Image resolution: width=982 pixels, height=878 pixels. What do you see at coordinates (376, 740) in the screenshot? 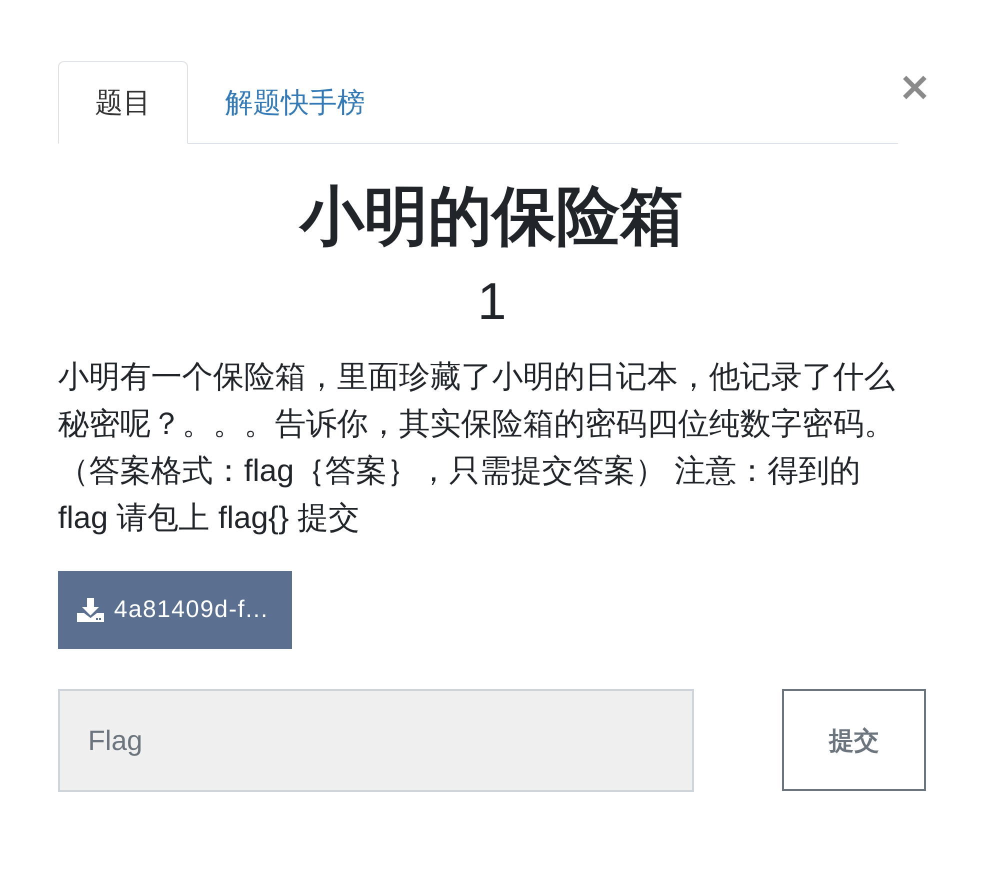
I see `flag-input: Flag` at bounding box center [376, 740].